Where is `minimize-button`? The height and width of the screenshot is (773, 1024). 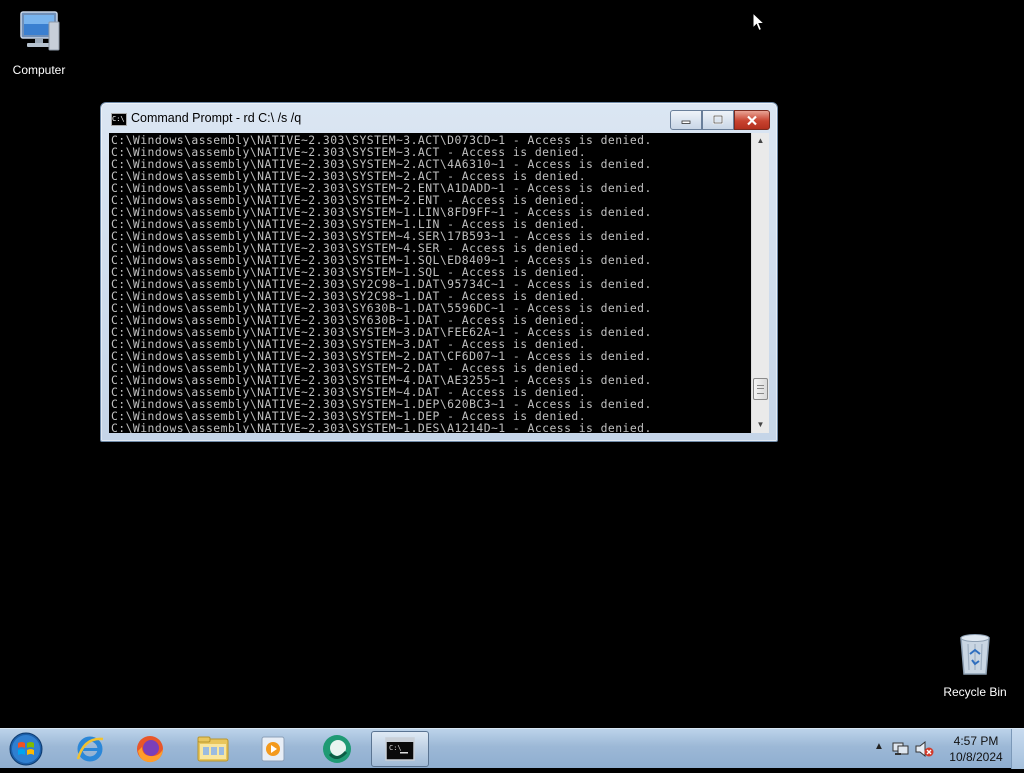
minimize-button is located at coordinates (686, 120).